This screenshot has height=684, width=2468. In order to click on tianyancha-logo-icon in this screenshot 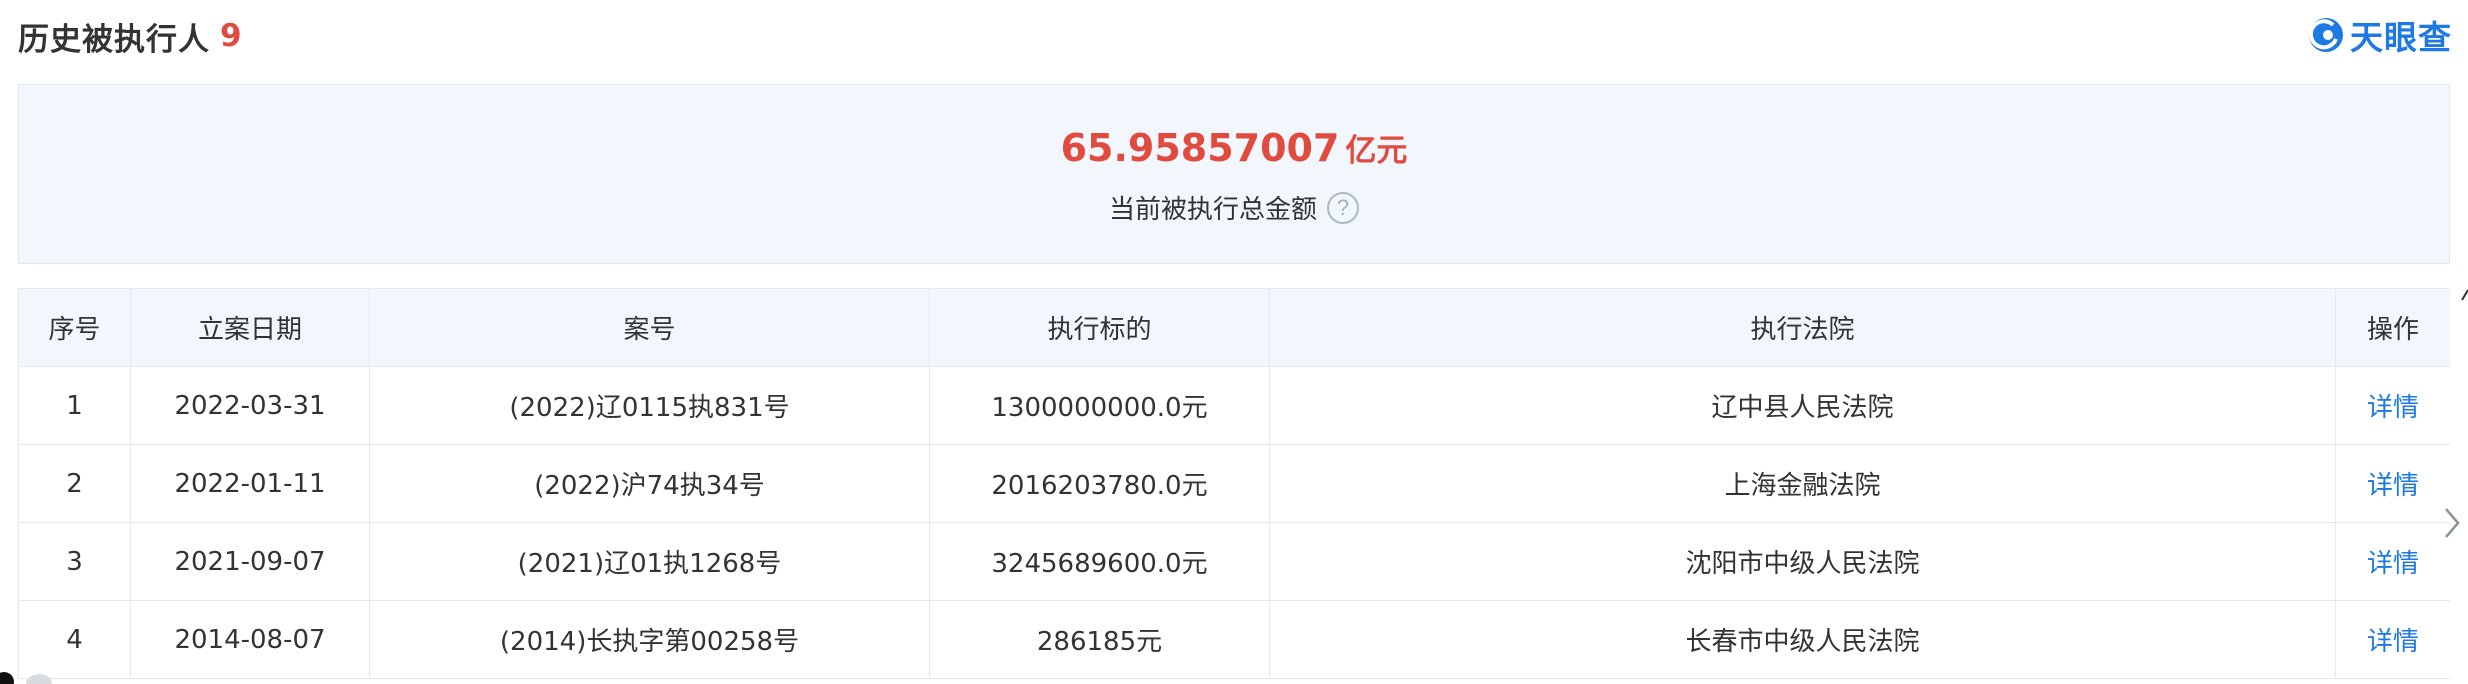, I will do `click(2325, 35)`.